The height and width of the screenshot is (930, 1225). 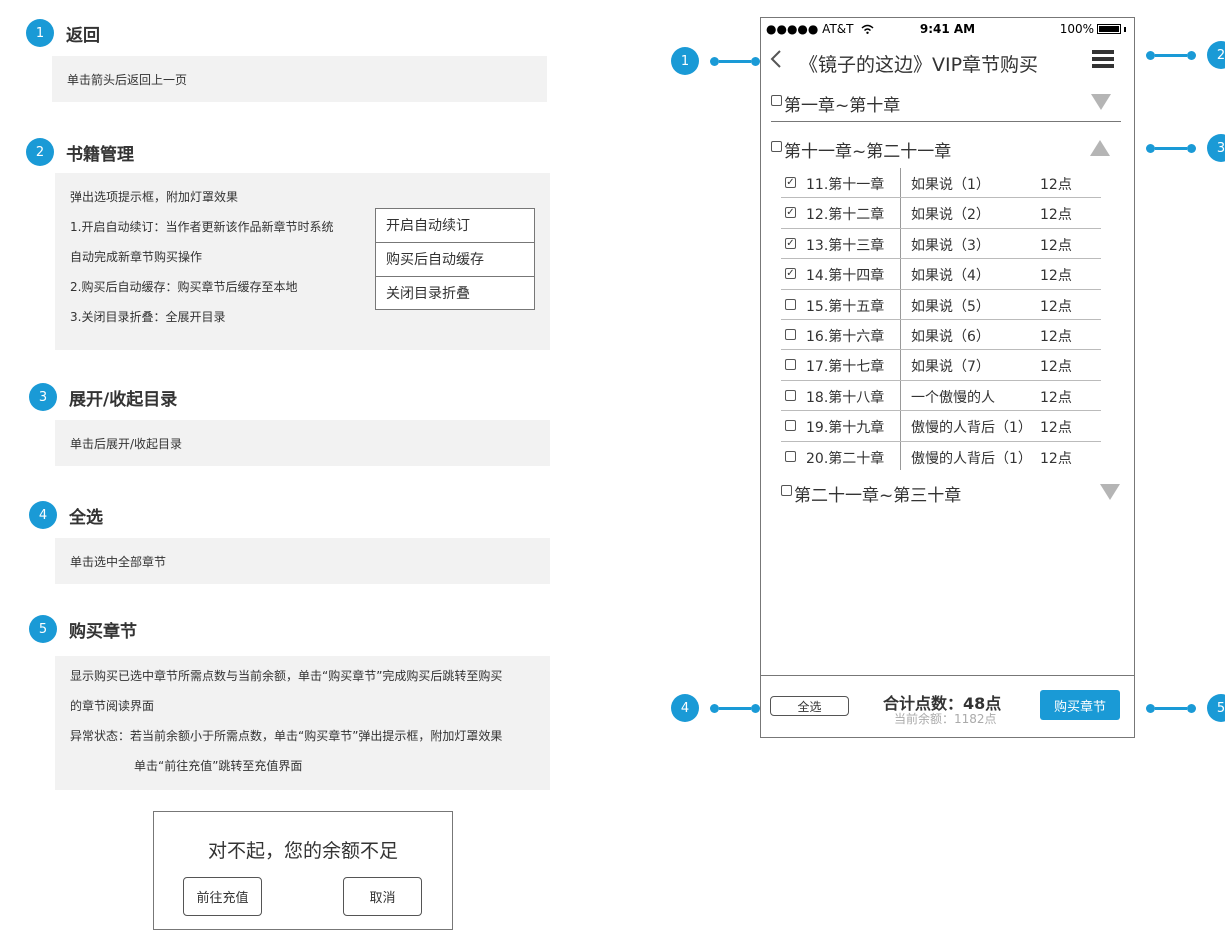 I want to click on callout-number: 2, so click(x=1216, y=55).